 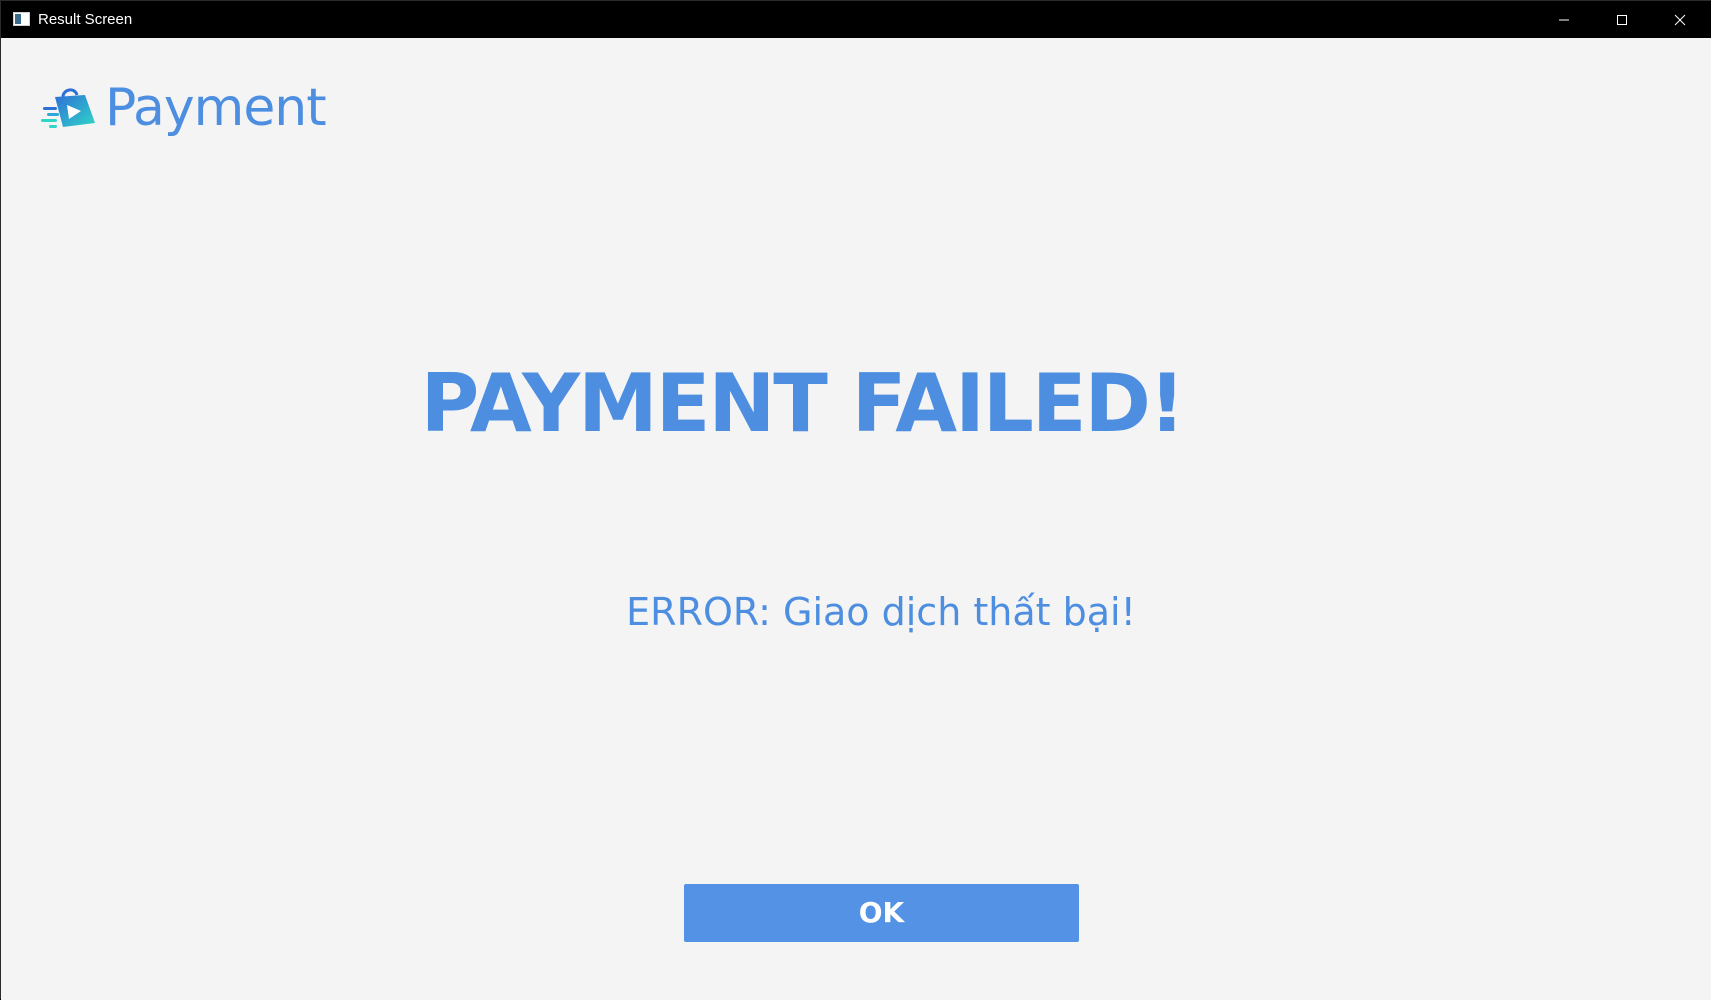 I want to click on minimize-icon, so click(x=1564, y=19).